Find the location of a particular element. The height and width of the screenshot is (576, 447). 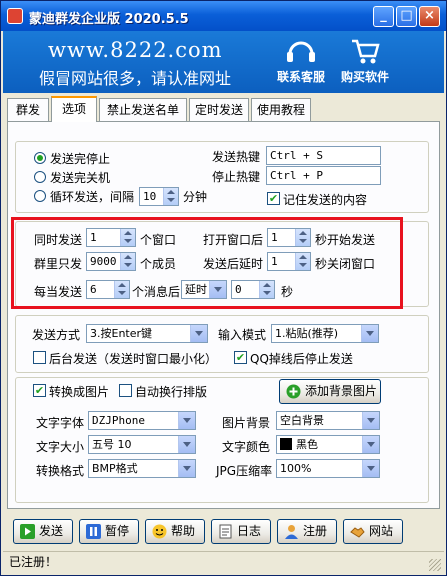

loop-interval-input: 10 is located at coordinates (159, 196).